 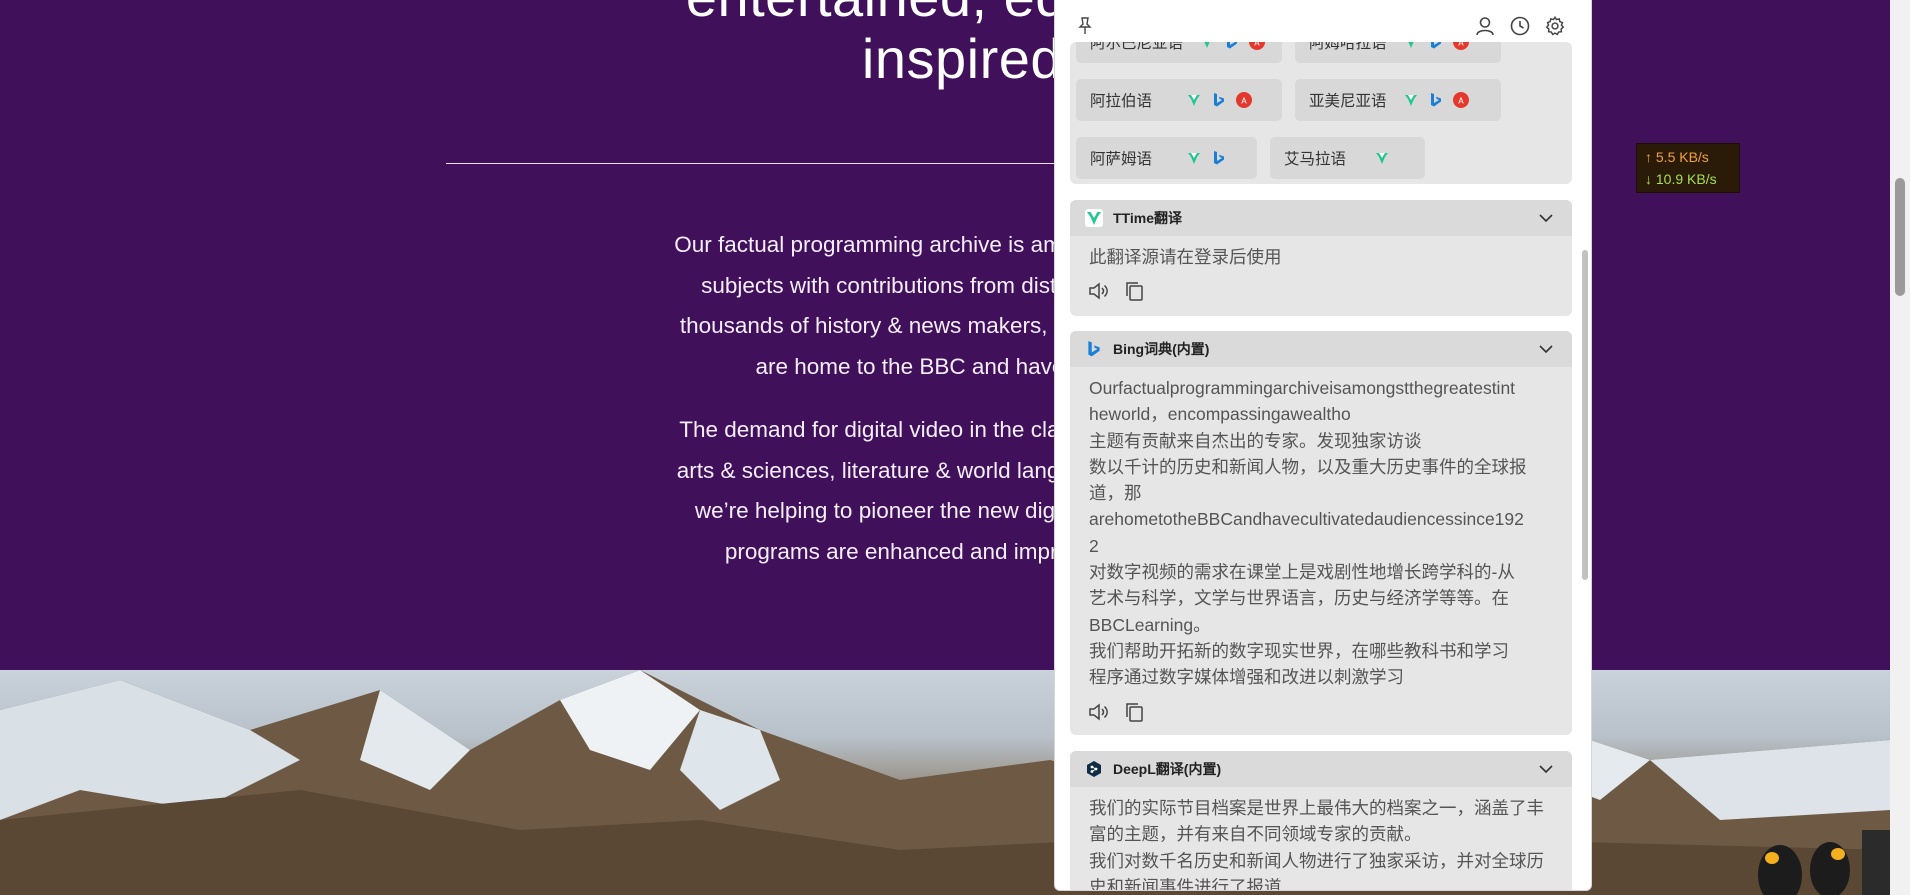 I want to click on deepl-logo-icon, so click(x=1094, y=769).